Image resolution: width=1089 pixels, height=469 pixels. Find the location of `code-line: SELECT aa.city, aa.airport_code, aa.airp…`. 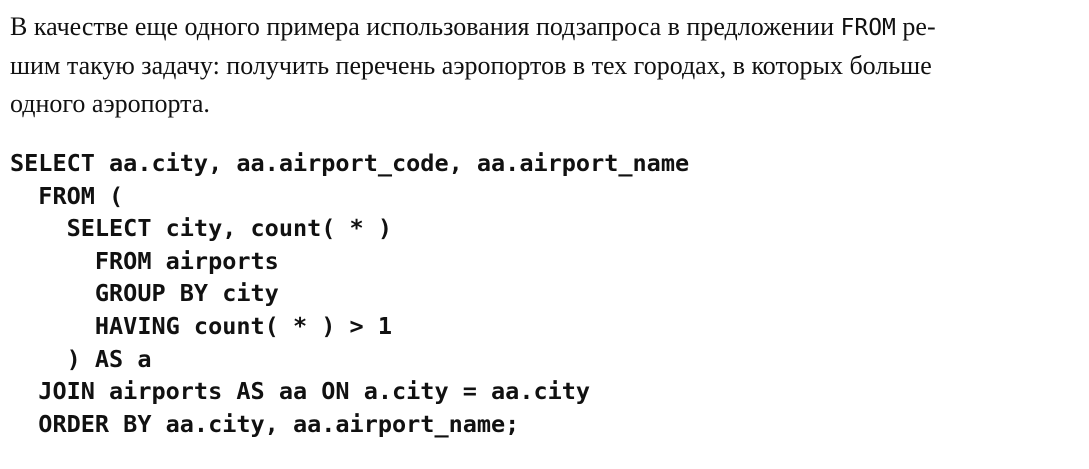

code-line: SELECT aa.city, aa.airport_code, aa.airp… is located at coordinates (350, 163).